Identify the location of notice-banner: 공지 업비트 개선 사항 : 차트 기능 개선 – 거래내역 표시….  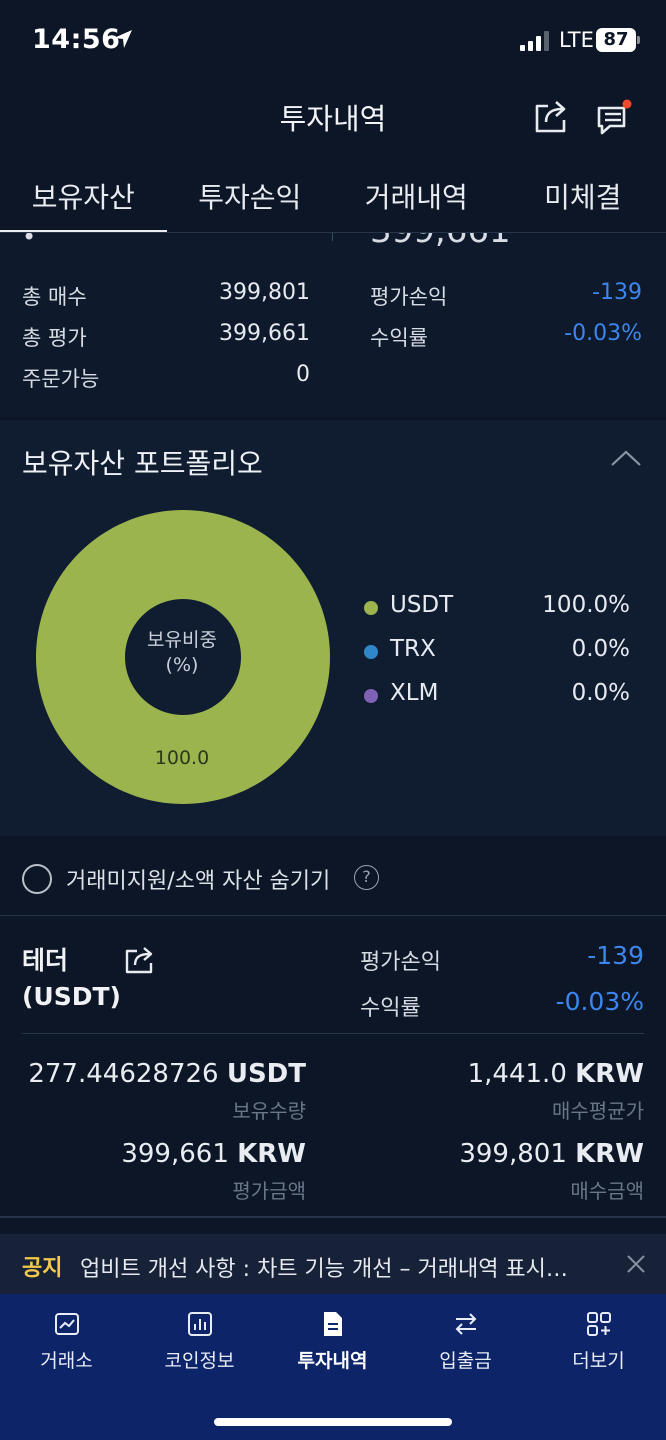
(333, 1264).